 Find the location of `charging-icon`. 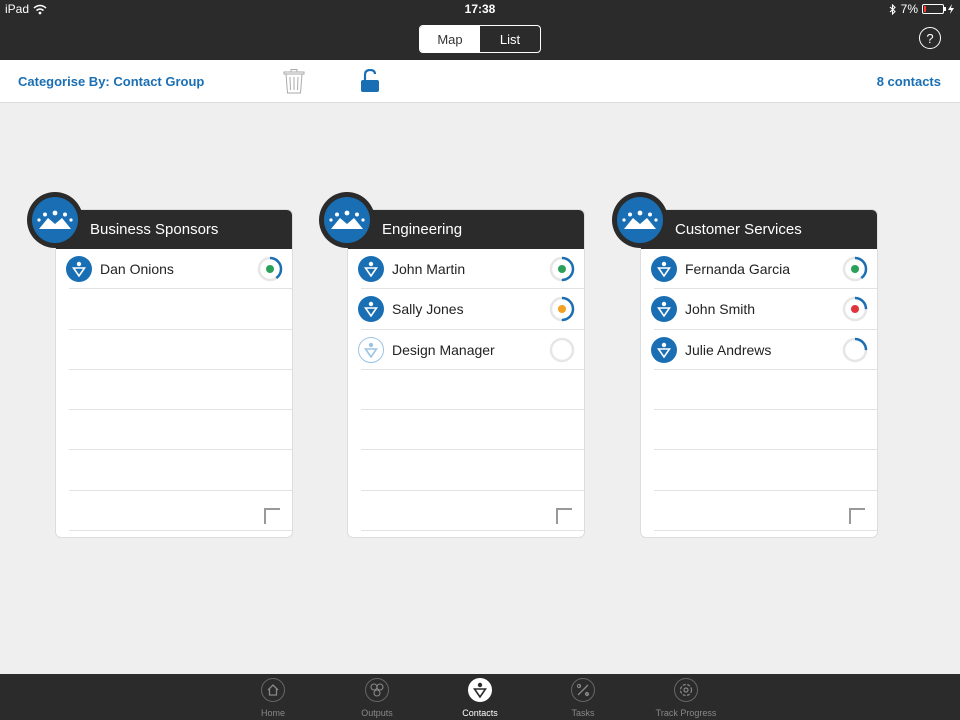

charging-icon is located at coordinates (951, 9).